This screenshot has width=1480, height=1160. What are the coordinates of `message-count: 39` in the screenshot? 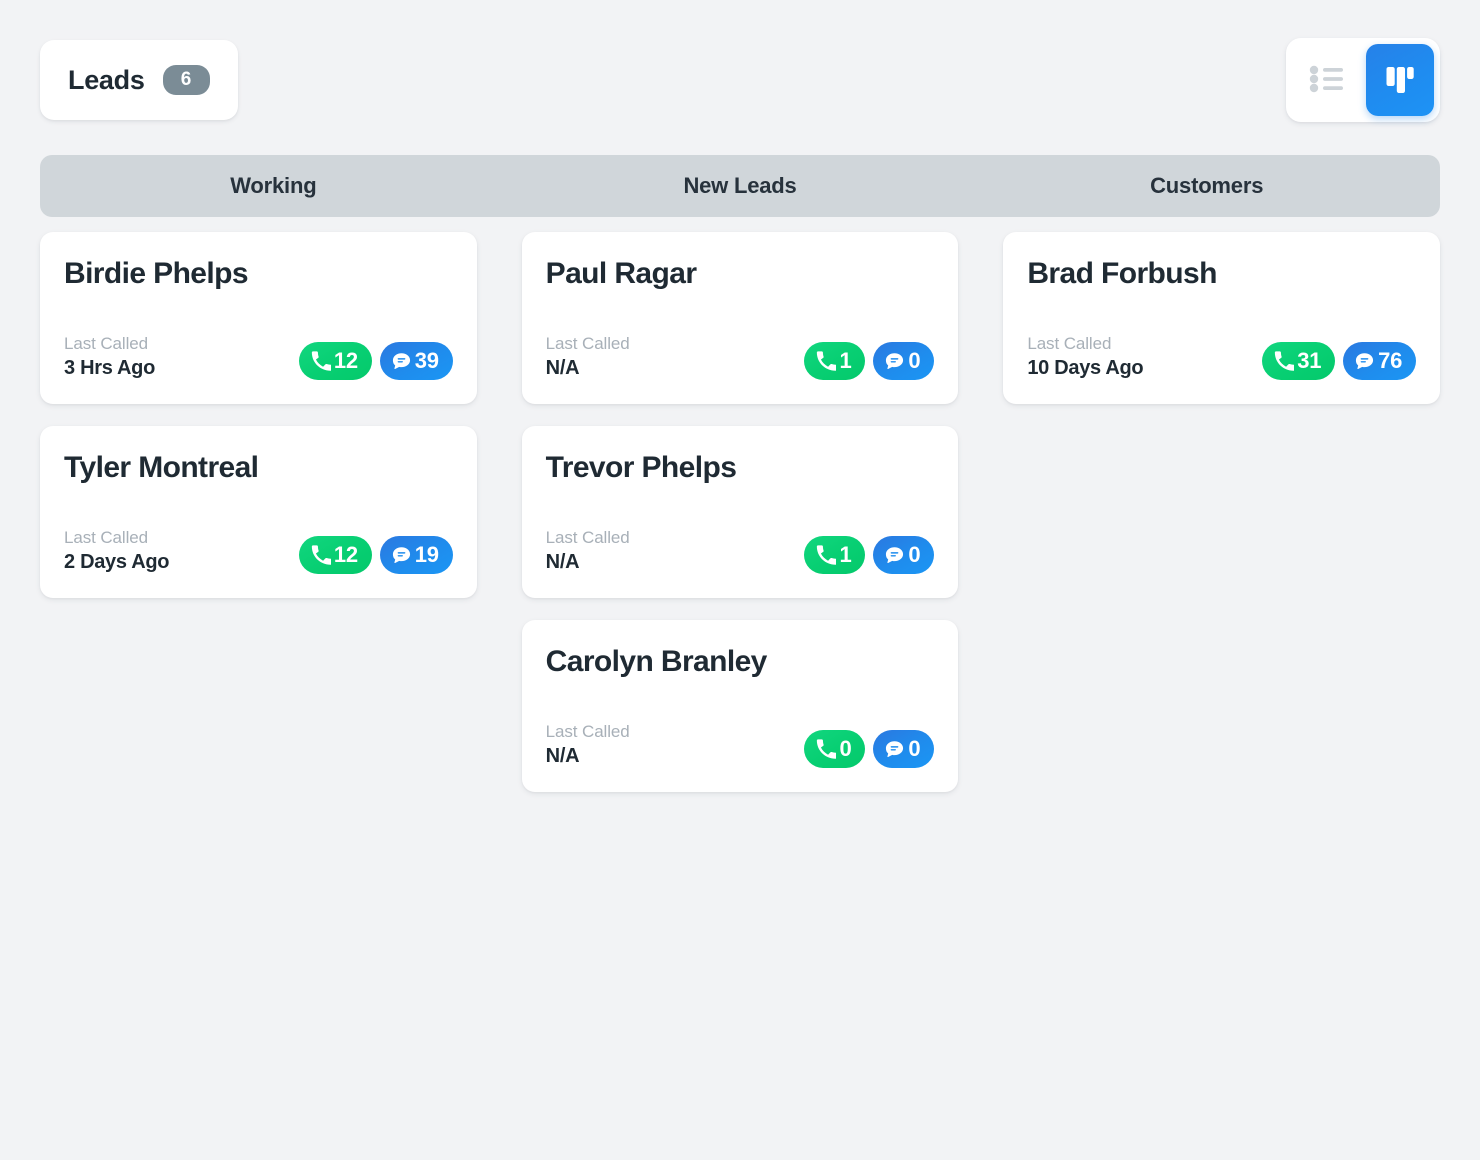 It's located at (426, 360).